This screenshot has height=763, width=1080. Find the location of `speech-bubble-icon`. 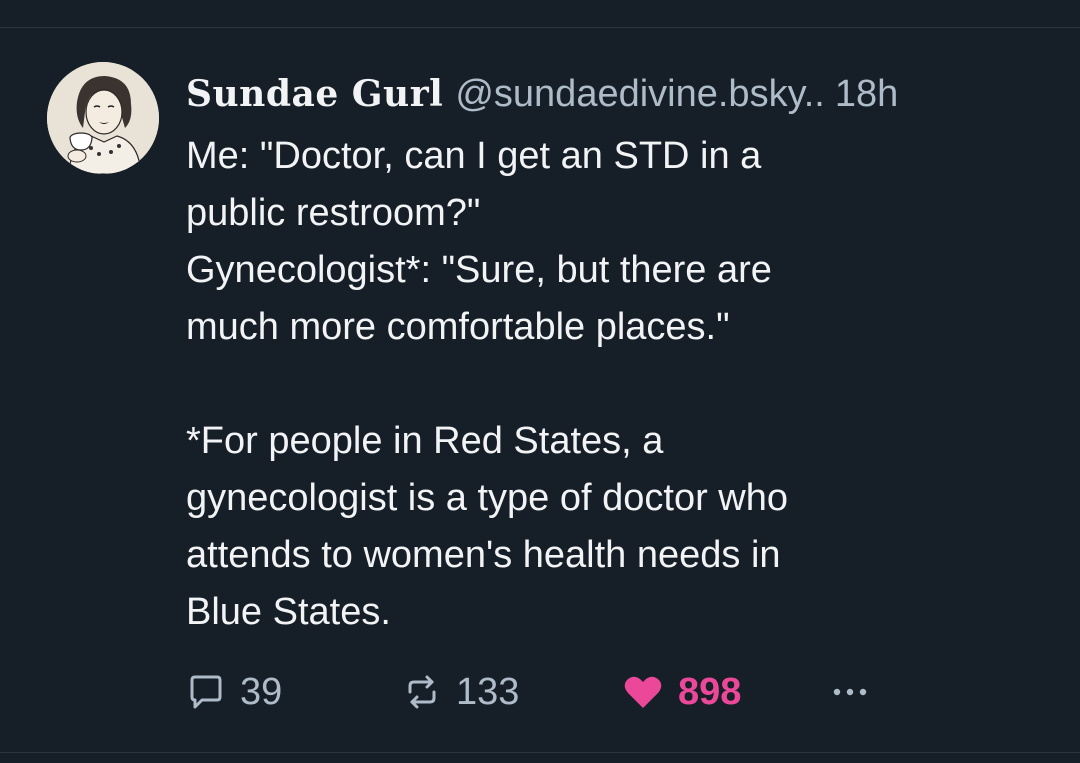

speech-bubble-icon is located at coordinates (206, 692).